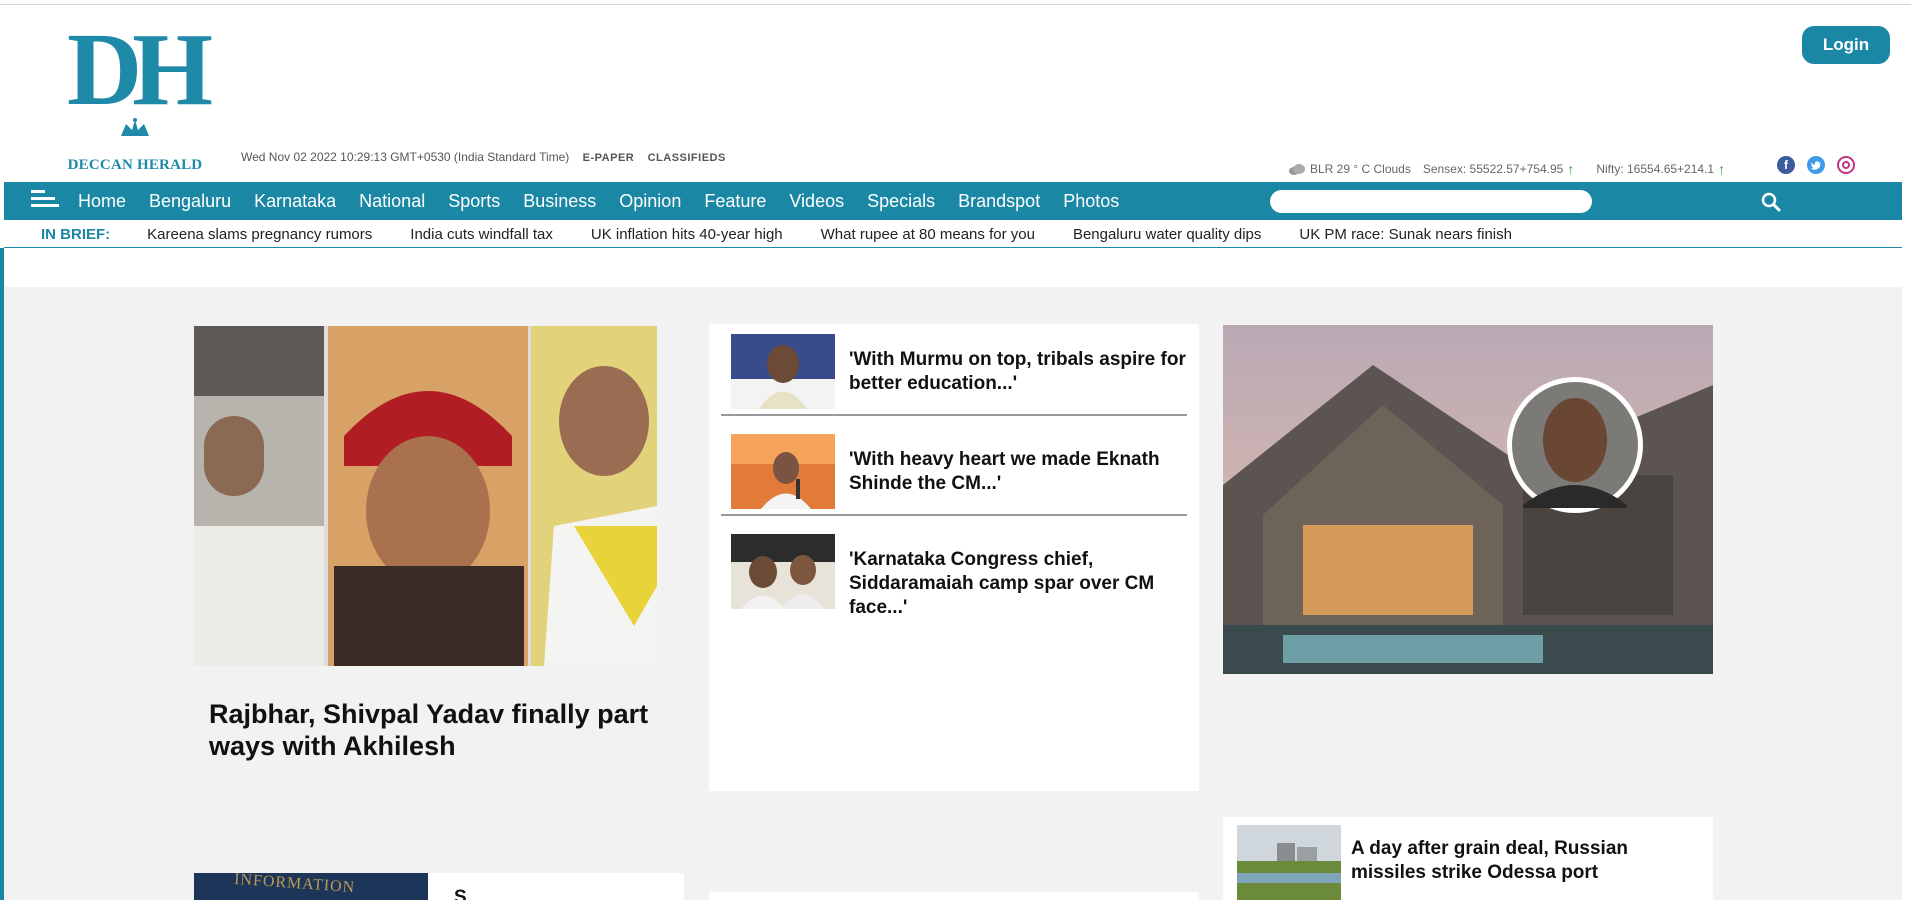  Describe the element at coordinates (955, 2) in the screenshot. I see `top-rule` at that location.